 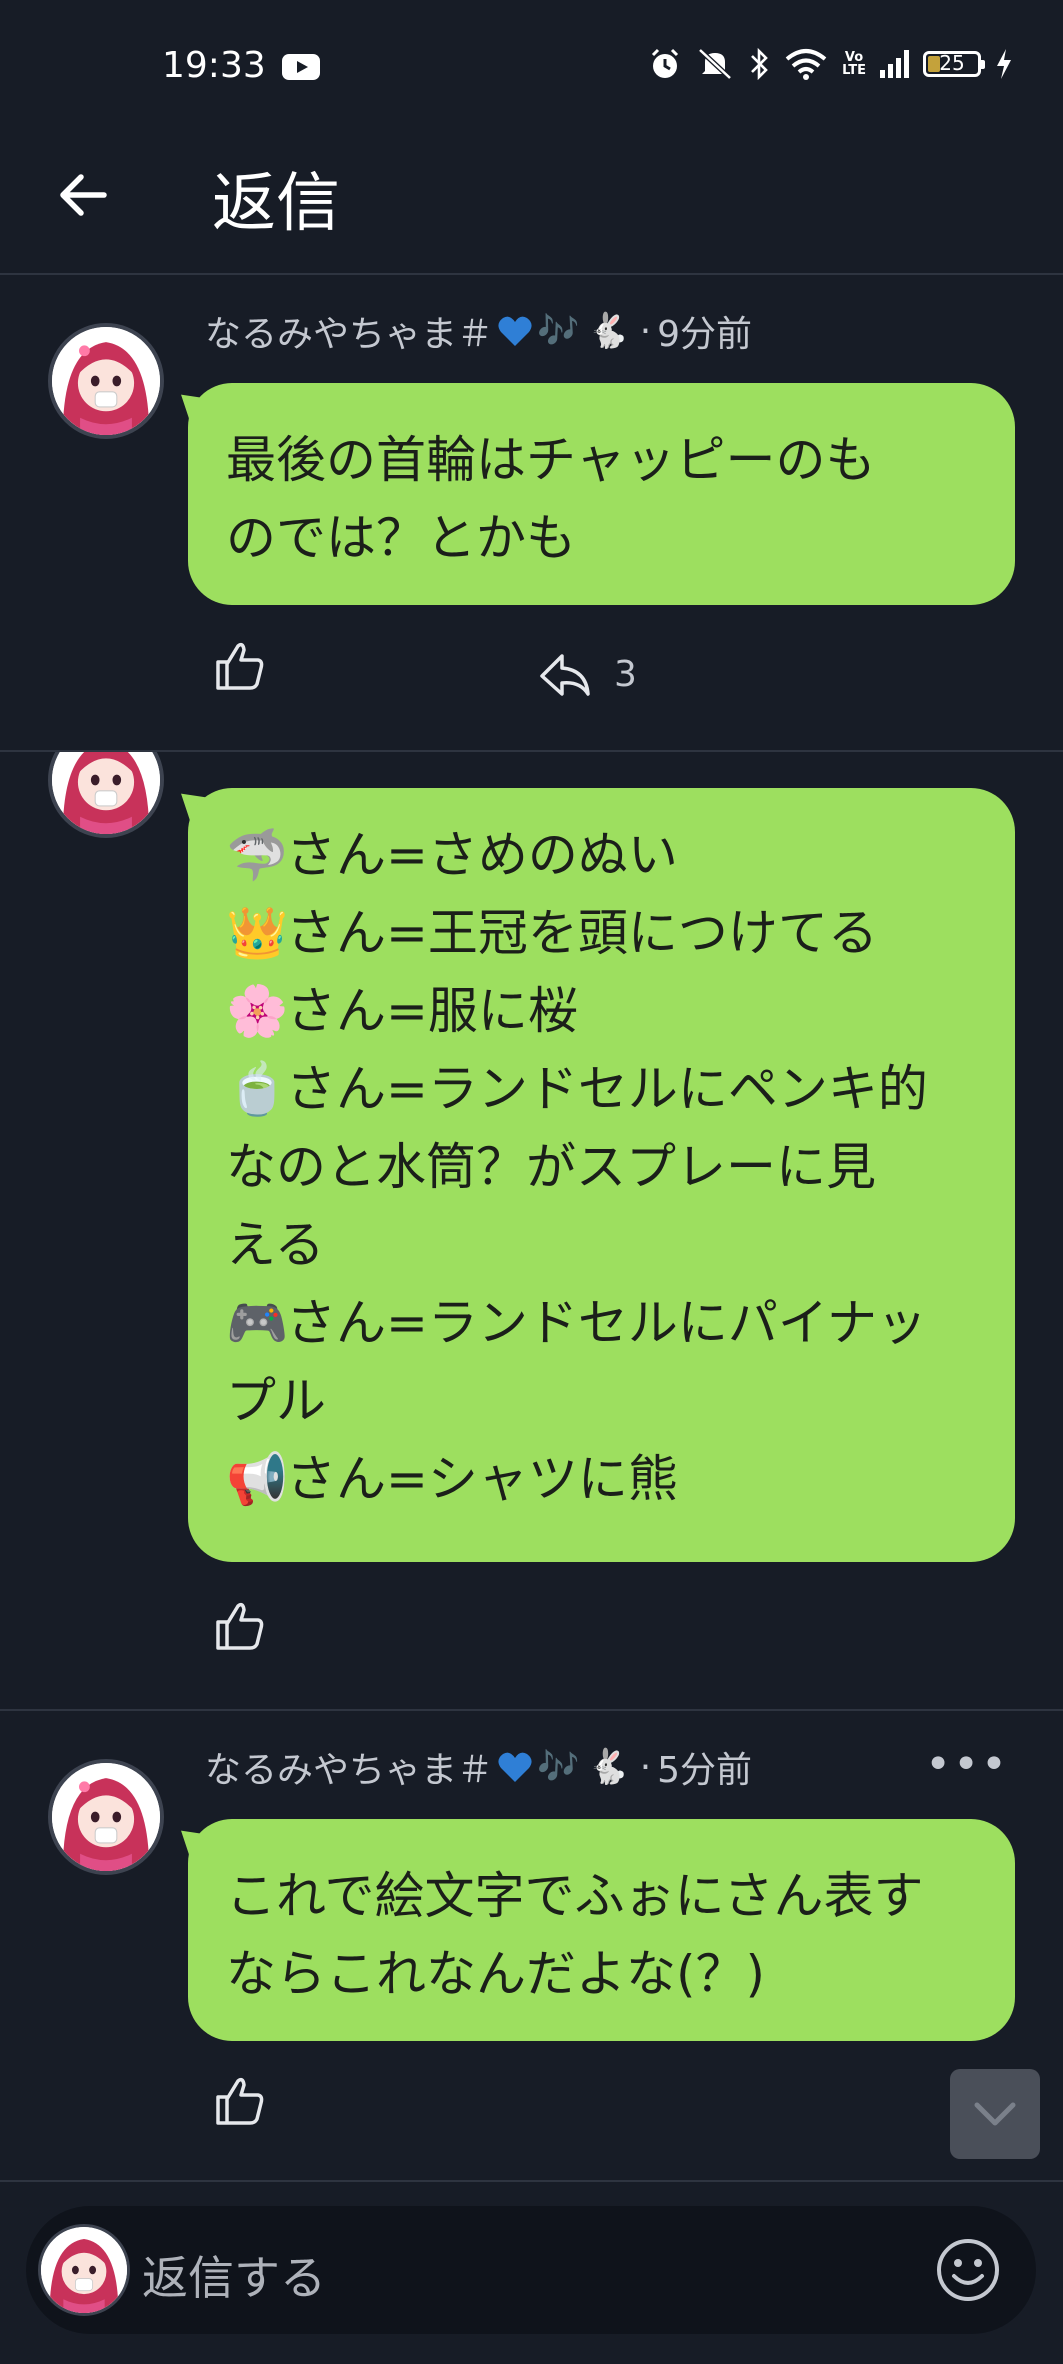 What do you see at coordinates (531, 202) in the screenshot?
I see `header: 返信` at bounding box center [531, 202].